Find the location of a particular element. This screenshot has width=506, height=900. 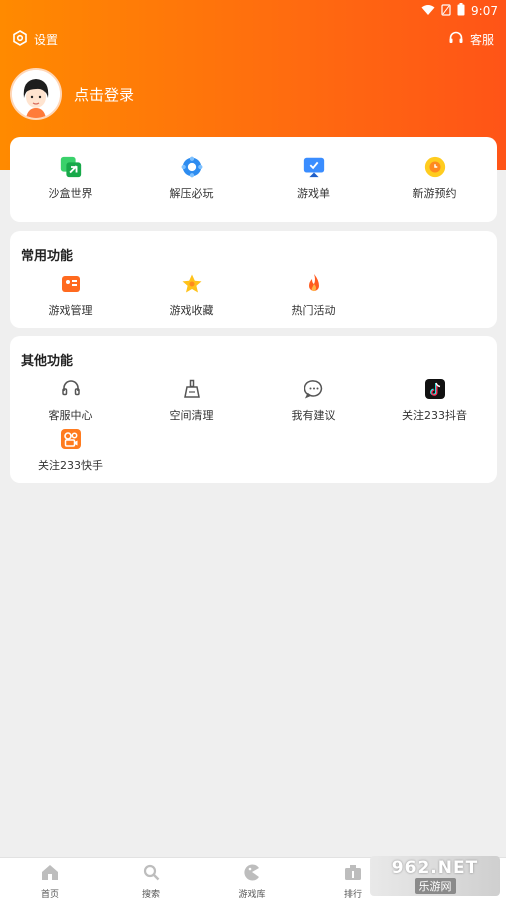

game-library-icon is located at coordinates (252, 874).